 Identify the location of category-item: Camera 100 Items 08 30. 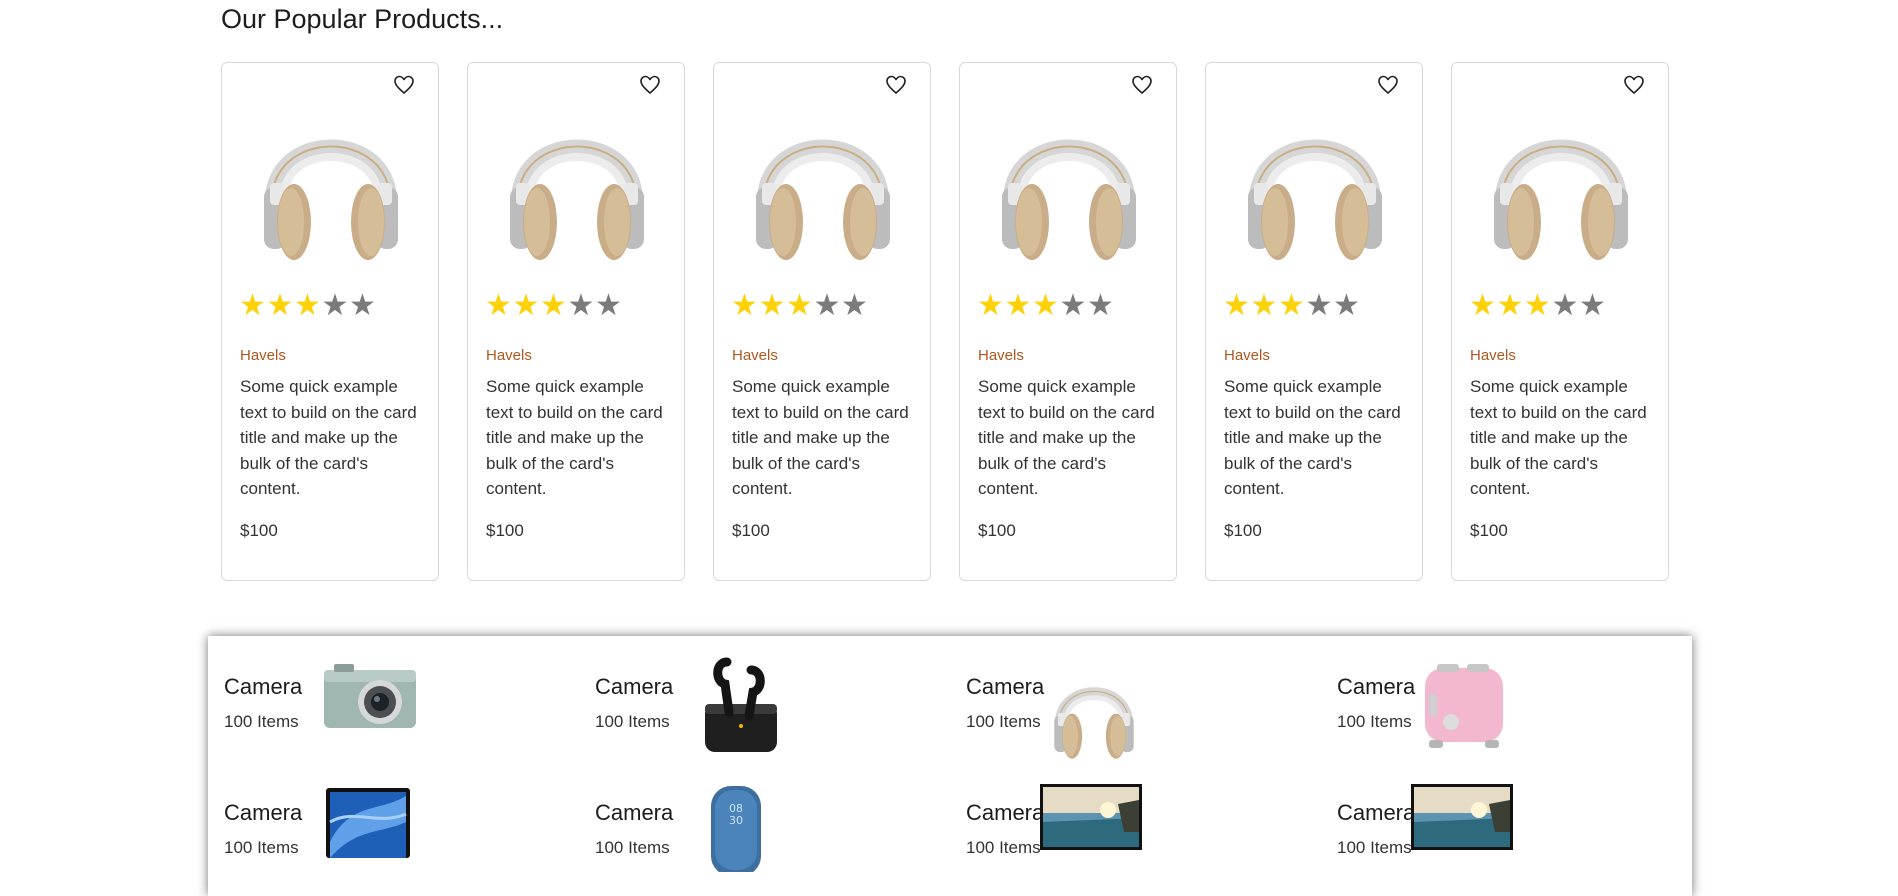
(759, 819).